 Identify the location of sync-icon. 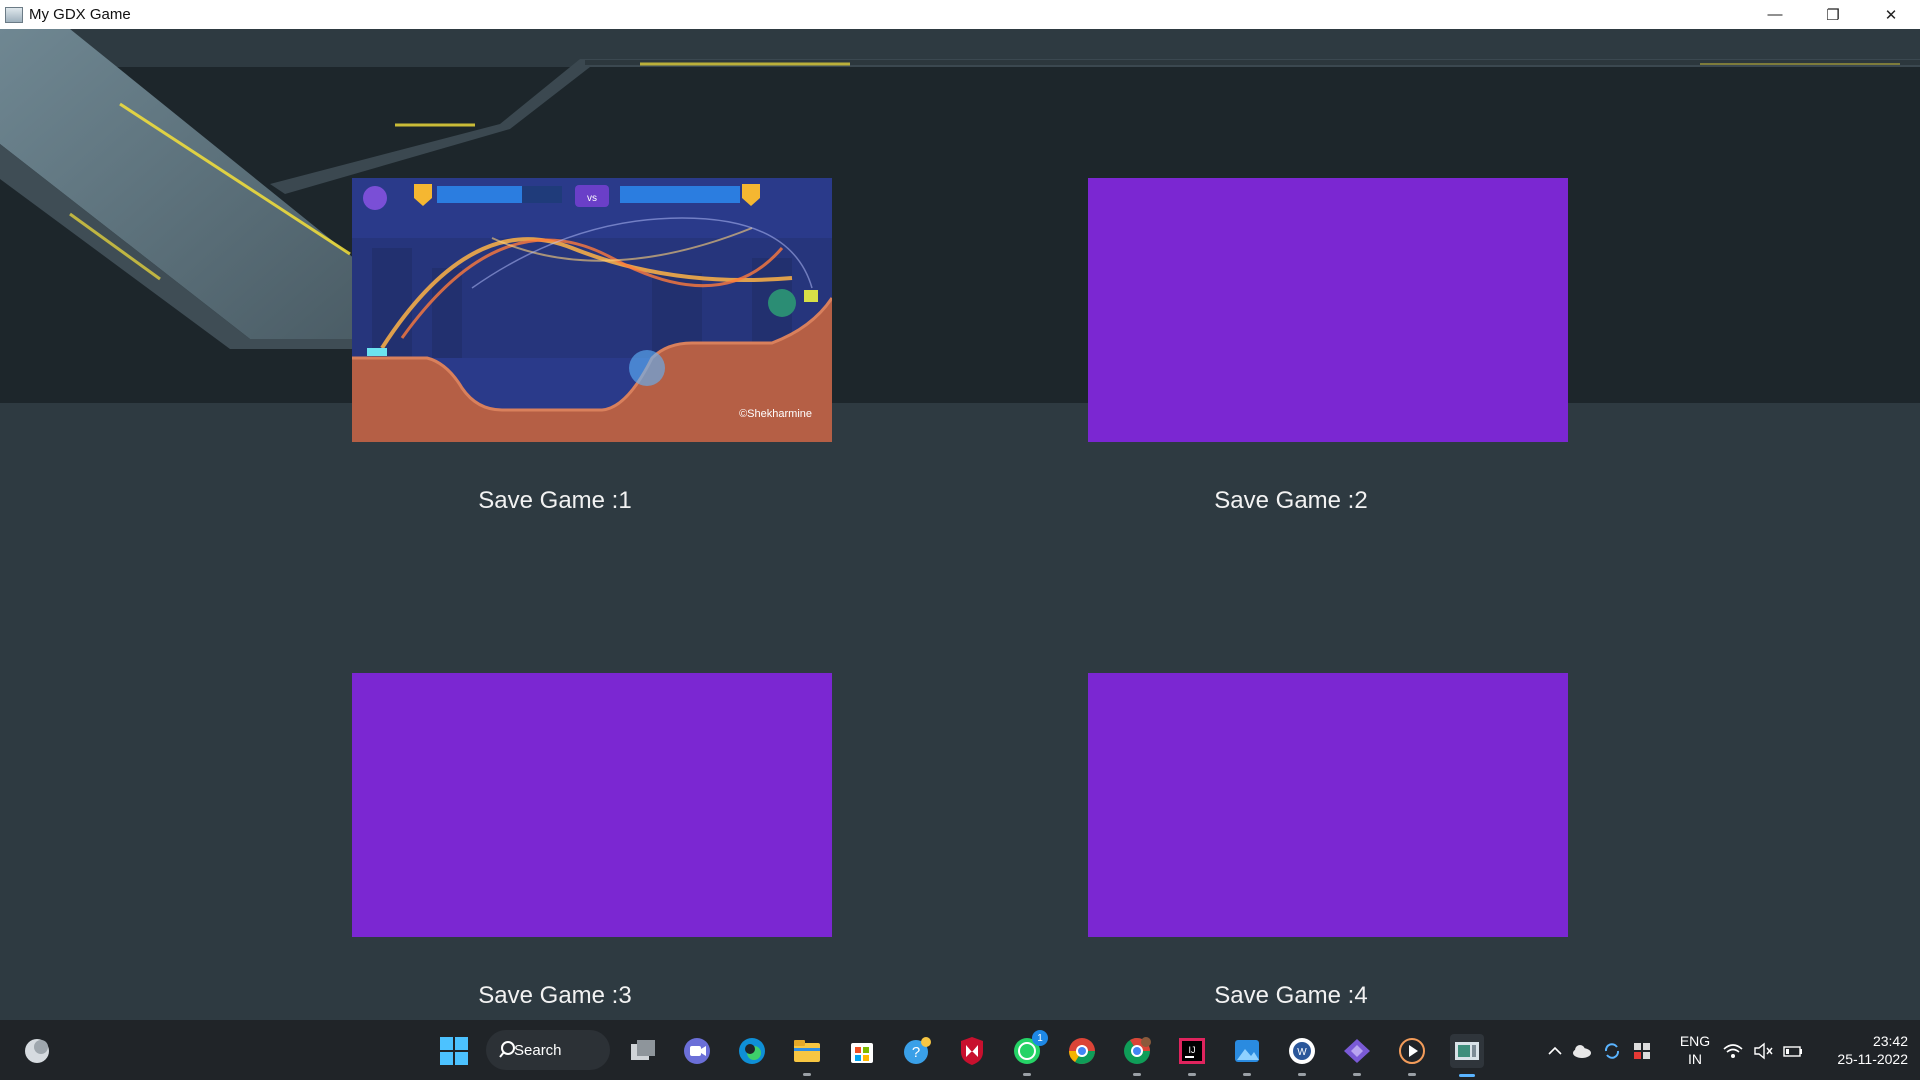
(1612, 1051).